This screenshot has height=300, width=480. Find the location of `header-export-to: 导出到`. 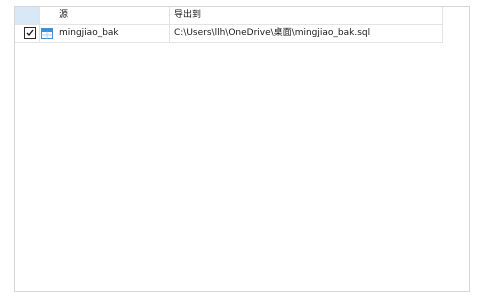

header-export-to: 导出到 is located at coordinates (306, 15).